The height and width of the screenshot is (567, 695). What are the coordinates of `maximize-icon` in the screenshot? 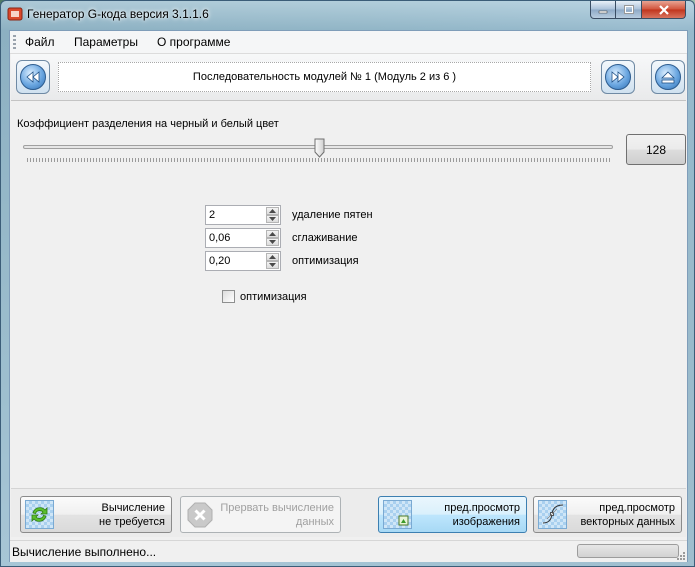 It's located at (628, 9).